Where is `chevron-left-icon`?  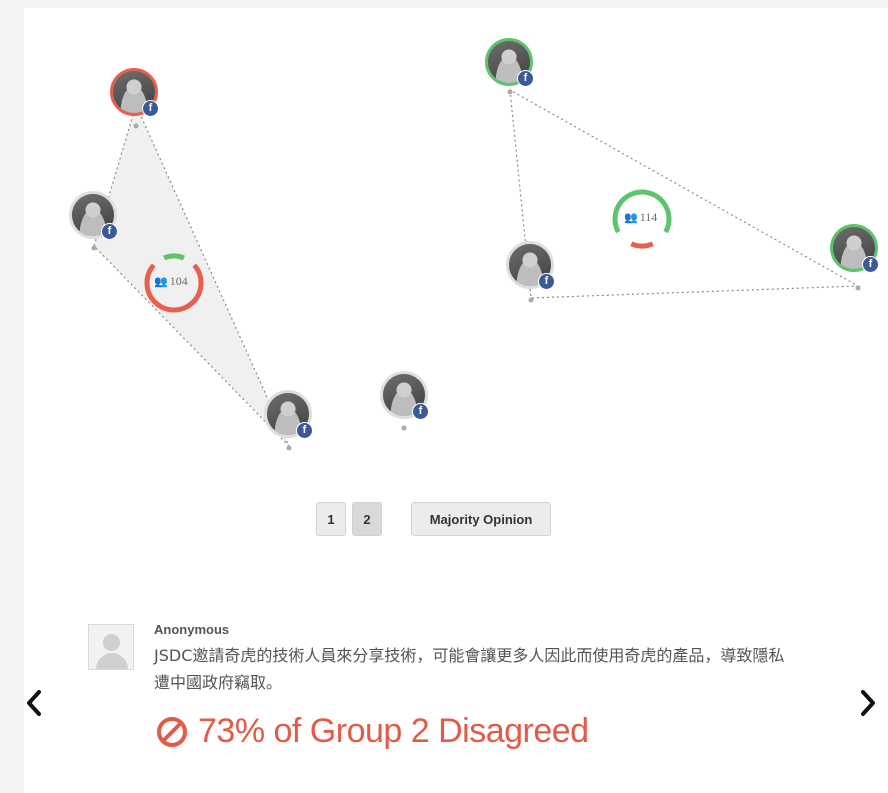
chevron-left-icon is located at coordinates (34, 703).